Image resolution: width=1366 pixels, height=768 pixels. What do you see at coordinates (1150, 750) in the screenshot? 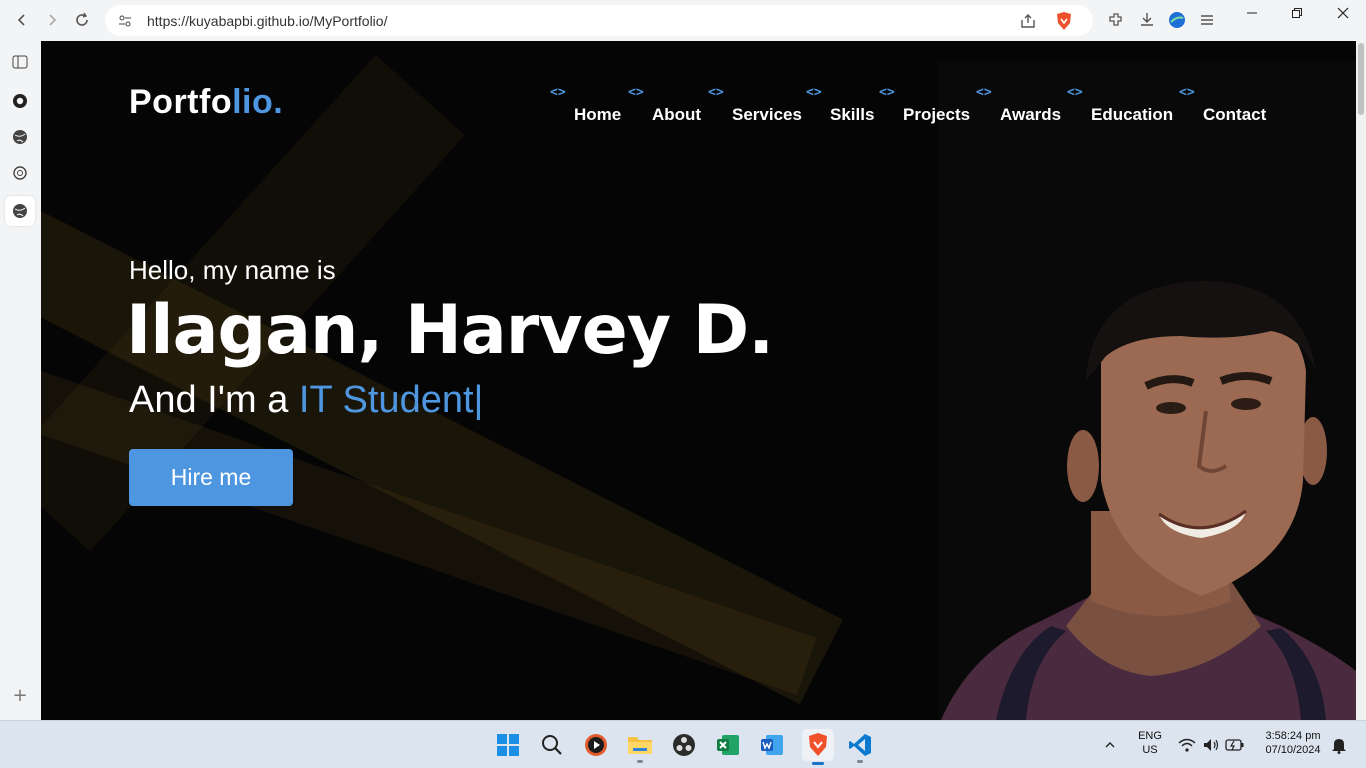
I see `keyboard-layout: US` at bounding box center [1150, 750].